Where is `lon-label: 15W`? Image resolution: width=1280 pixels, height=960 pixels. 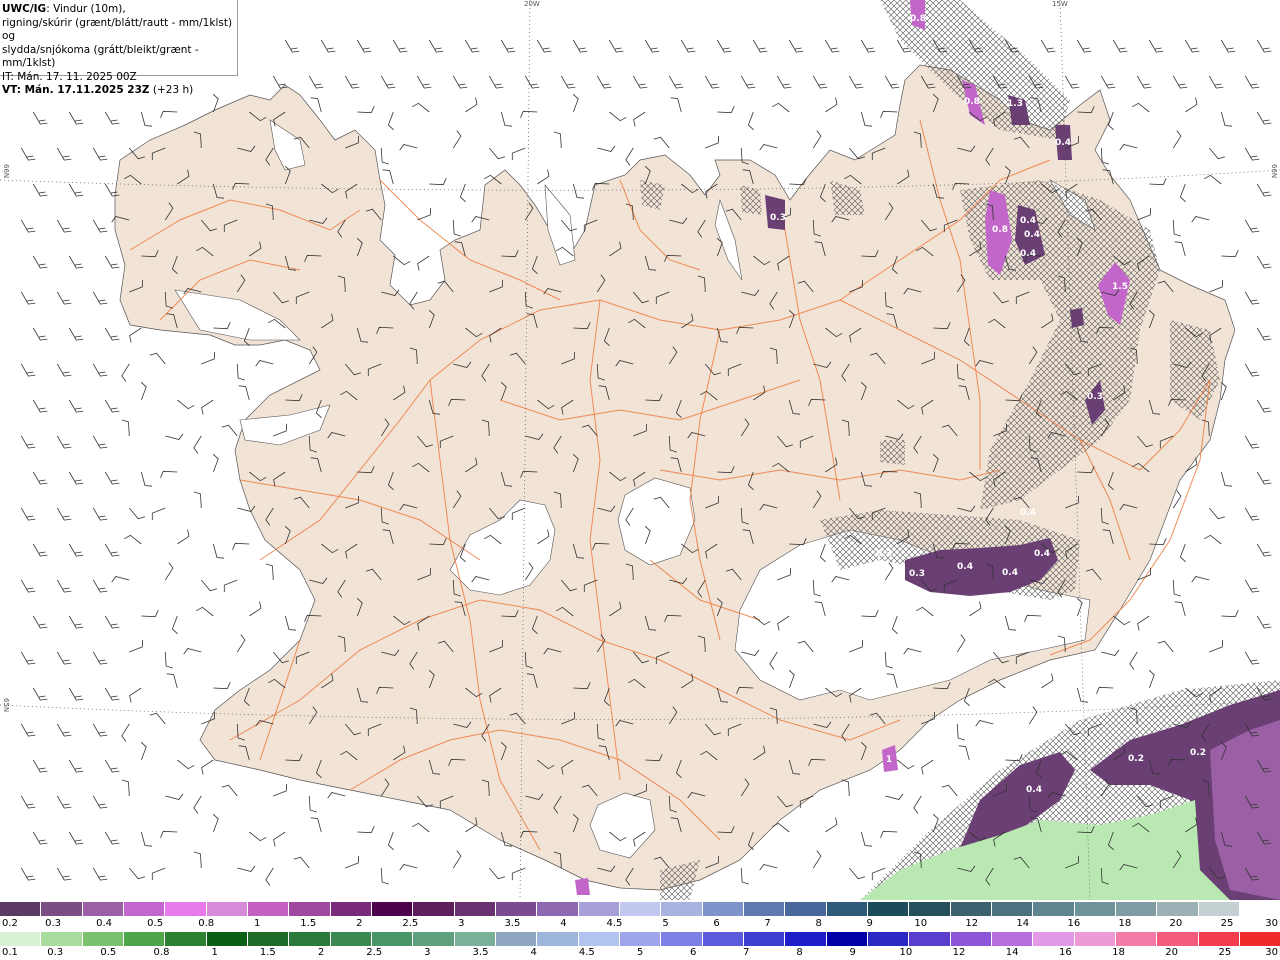 lon-label: 15W is located at coordinates (1060, 4).